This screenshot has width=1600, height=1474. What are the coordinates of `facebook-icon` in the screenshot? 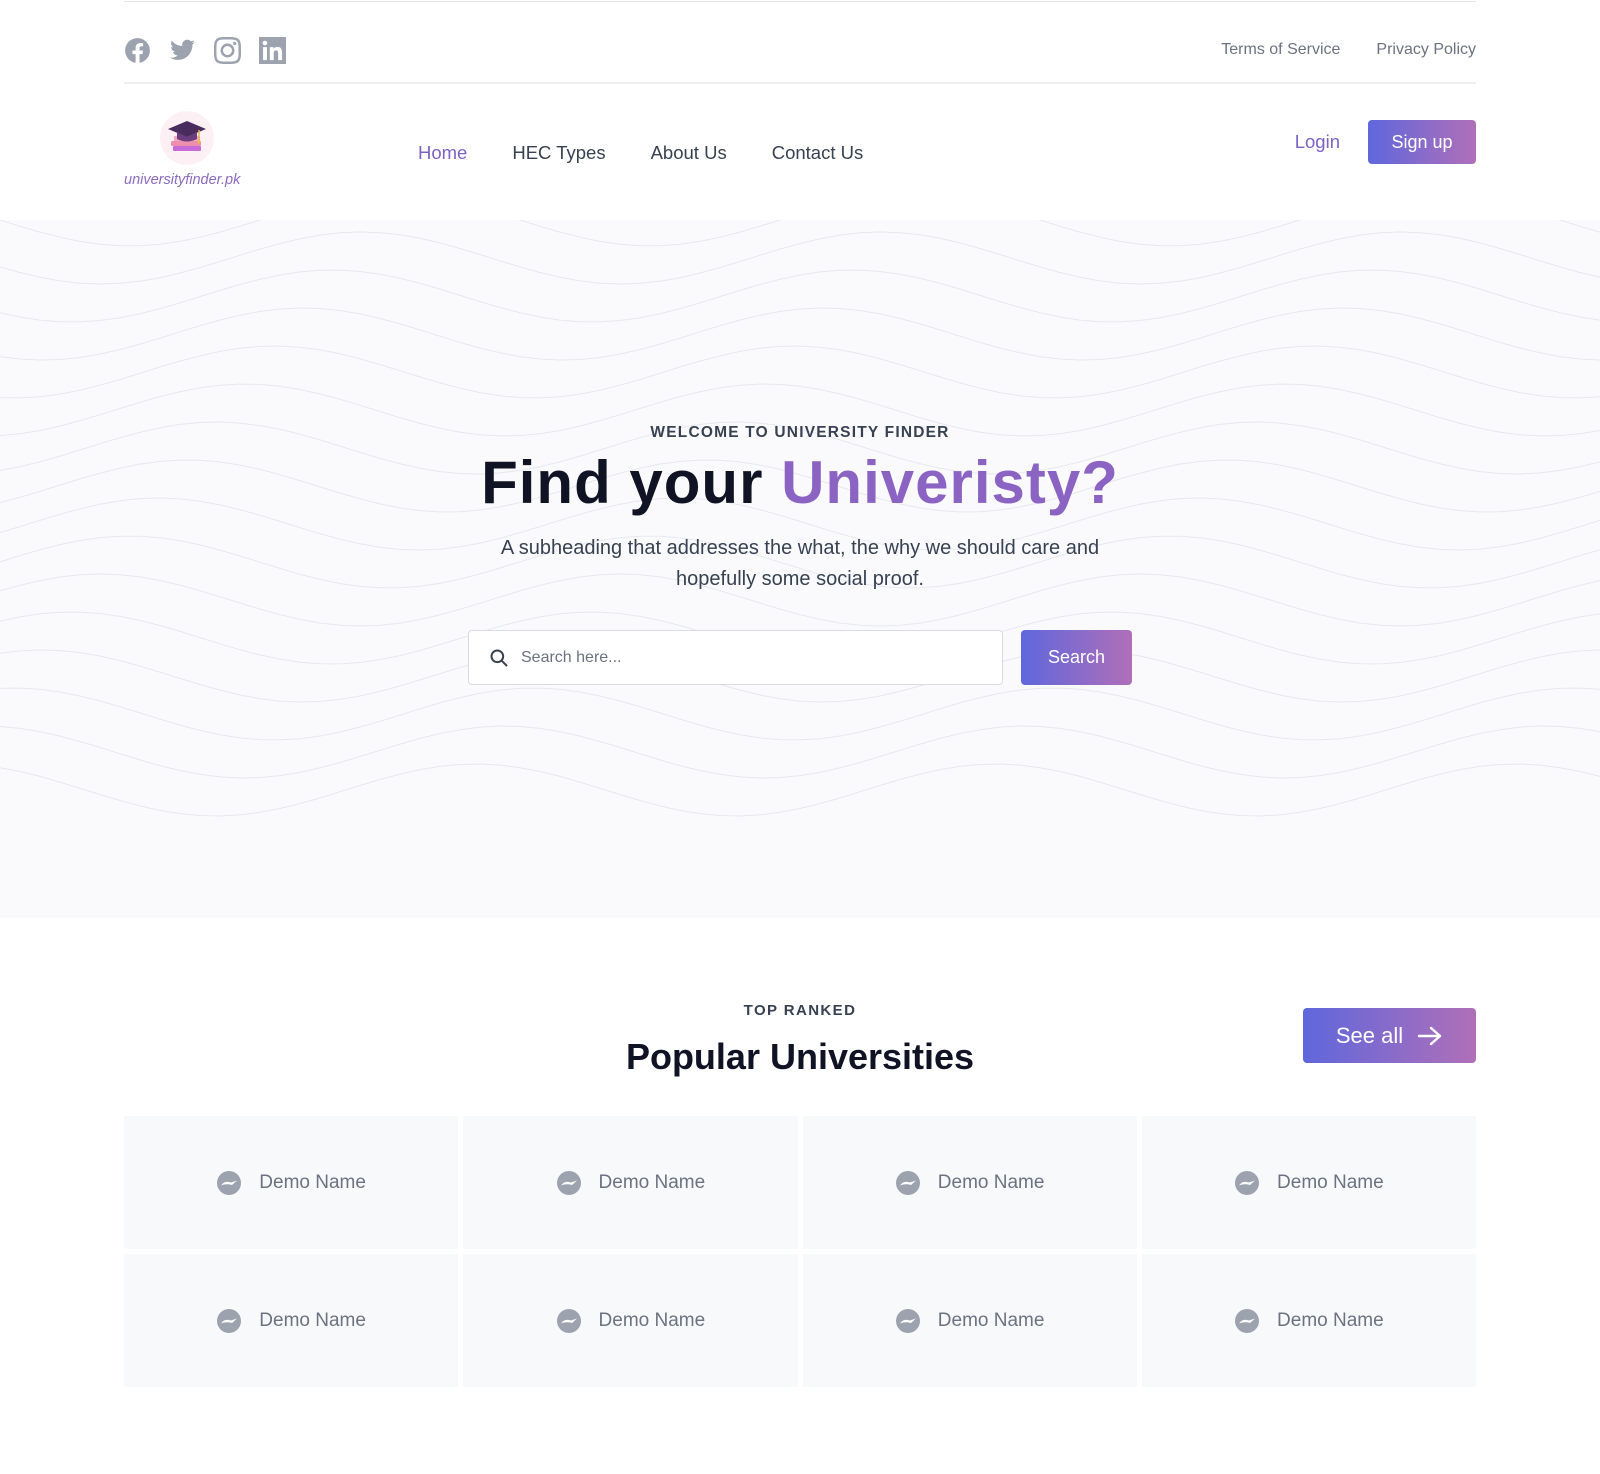 It's located at (137, 50).